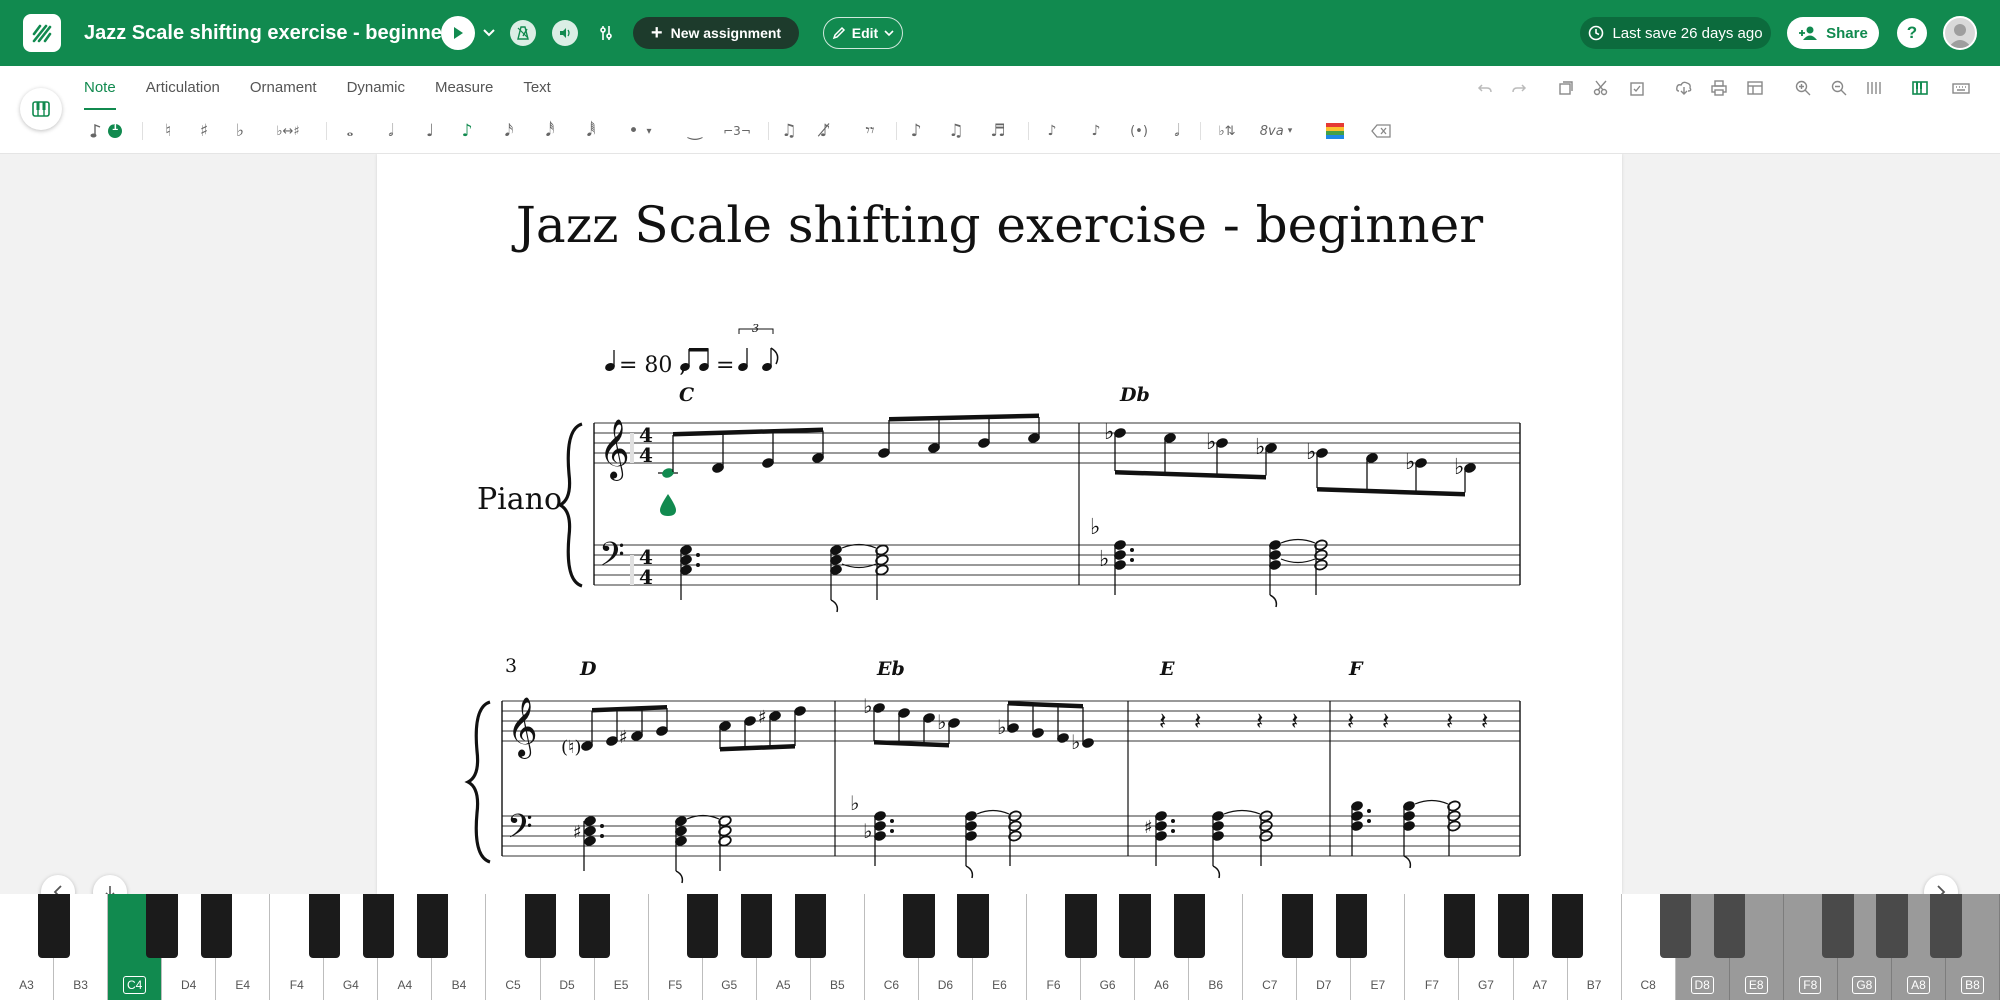  I want to click on piano-key-fsharp6, so click(1081, 926).